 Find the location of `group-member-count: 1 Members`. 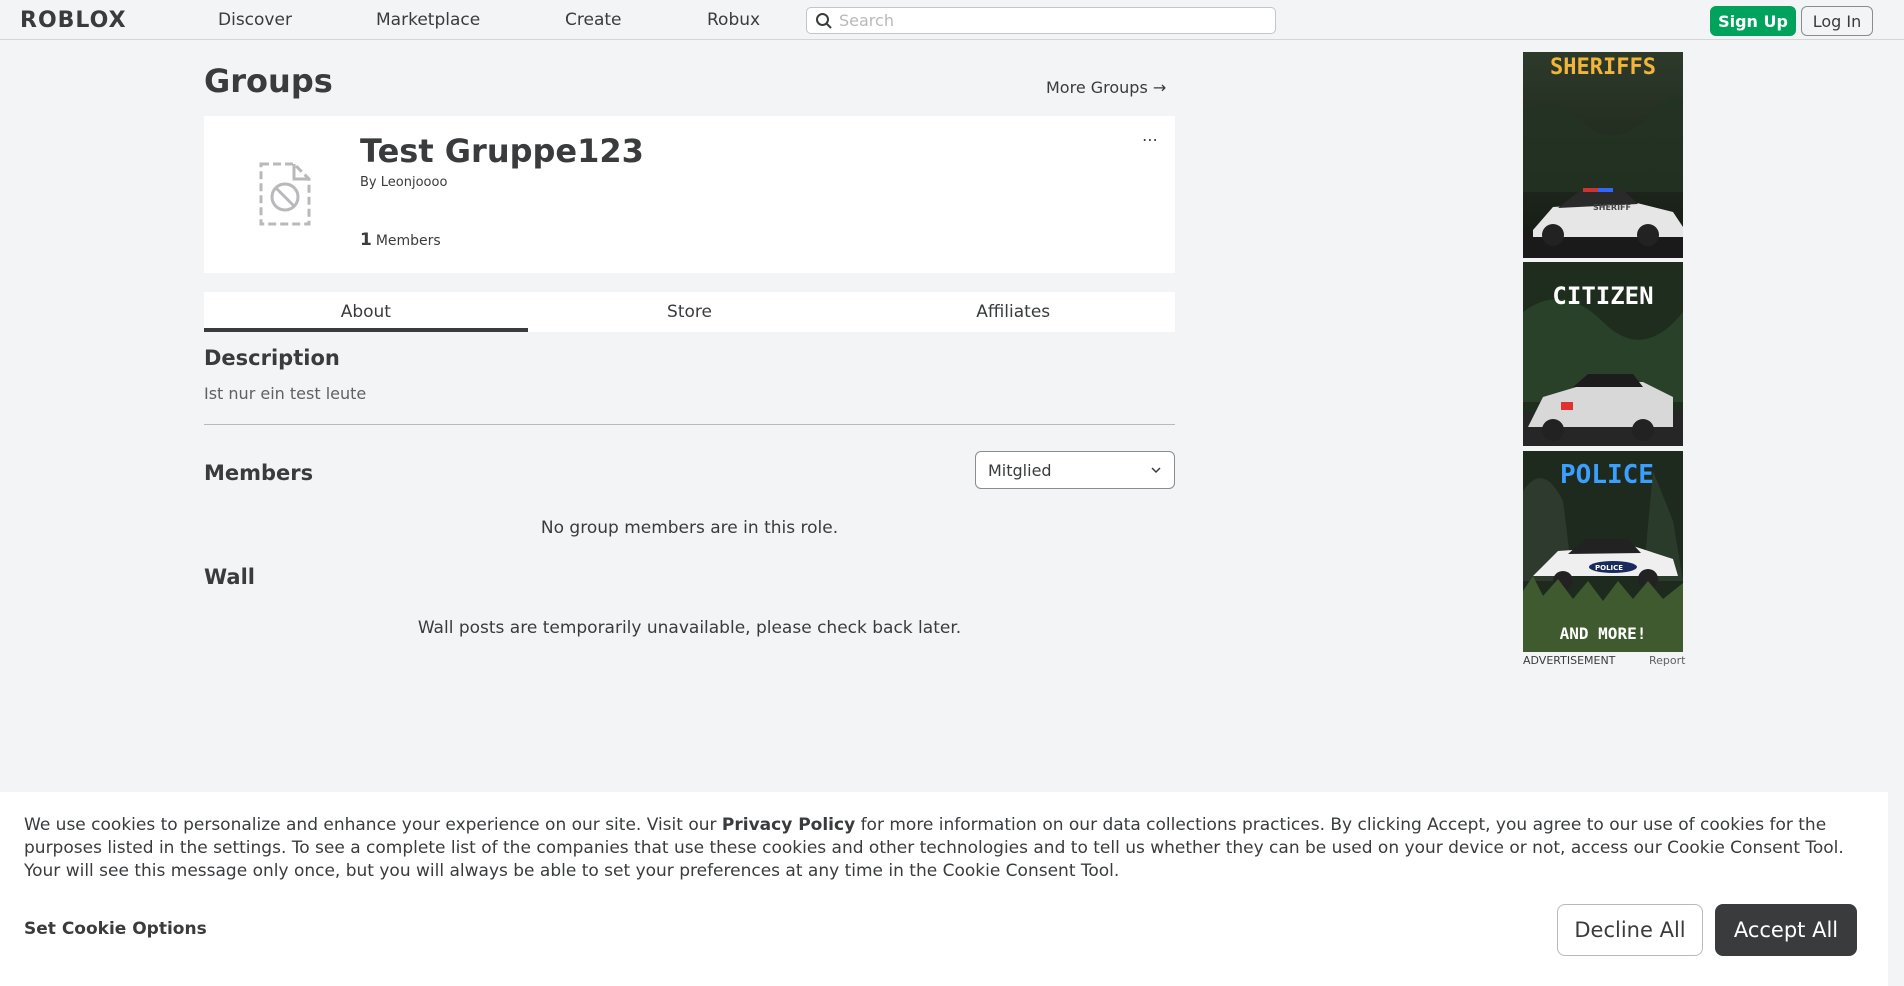

group-member-count: 1 Members is located at coordinates (400, 240).